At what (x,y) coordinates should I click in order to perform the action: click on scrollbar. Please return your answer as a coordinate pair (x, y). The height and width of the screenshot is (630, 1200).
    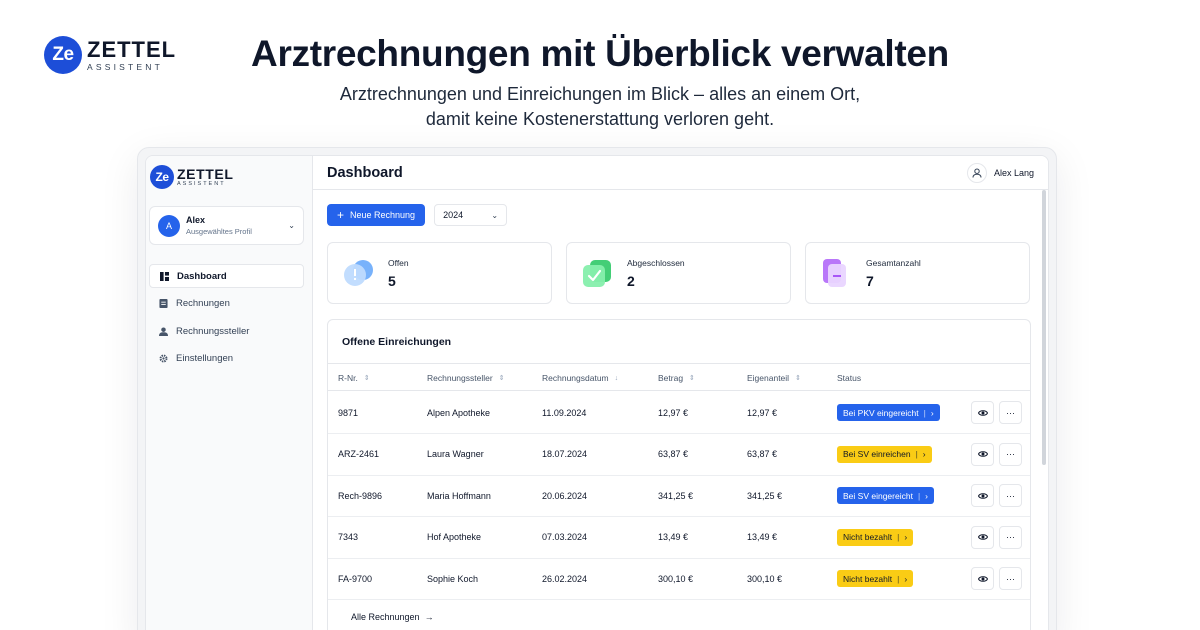
    Looking at the image, I should click on (1044, 327).